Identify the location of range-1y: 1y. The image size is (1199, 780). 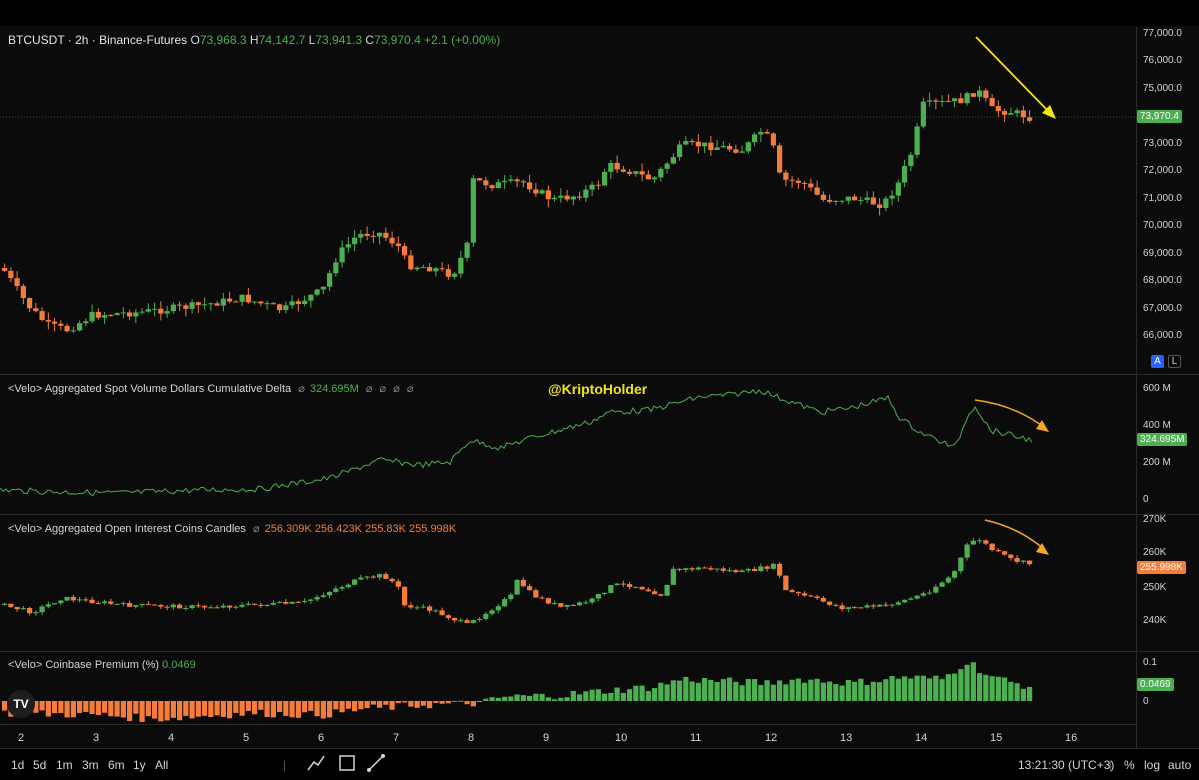
(139, 765).